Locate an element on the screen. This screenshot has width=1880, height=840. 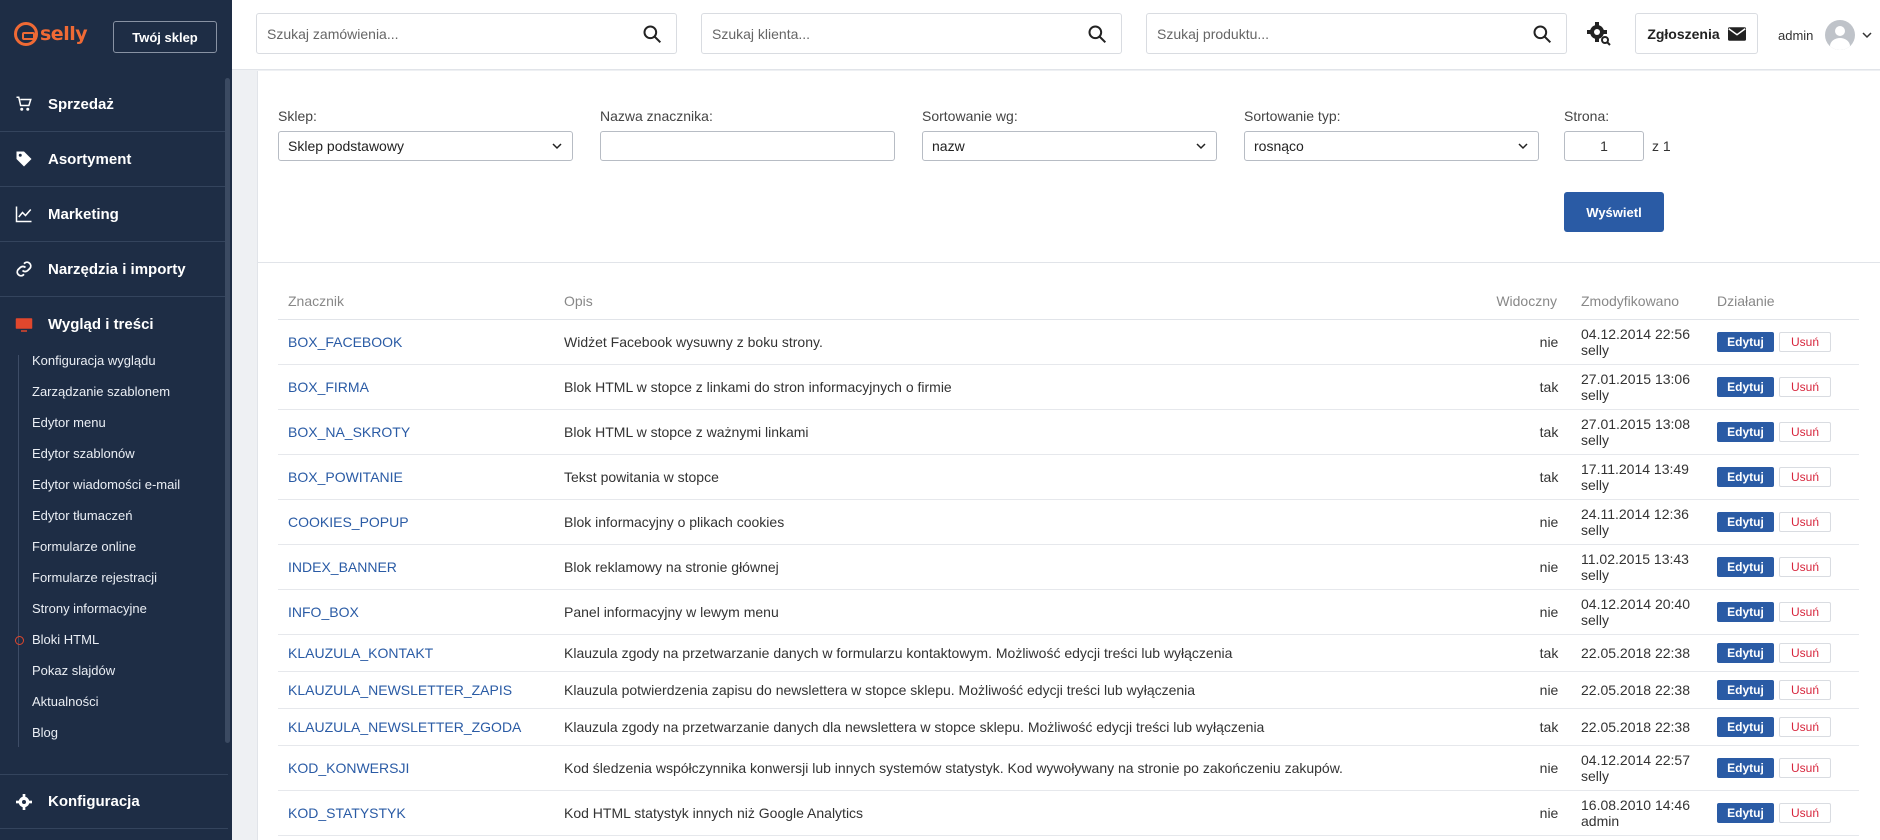
filter-shop-label: Sklep: is located at coordinates (297, 116).